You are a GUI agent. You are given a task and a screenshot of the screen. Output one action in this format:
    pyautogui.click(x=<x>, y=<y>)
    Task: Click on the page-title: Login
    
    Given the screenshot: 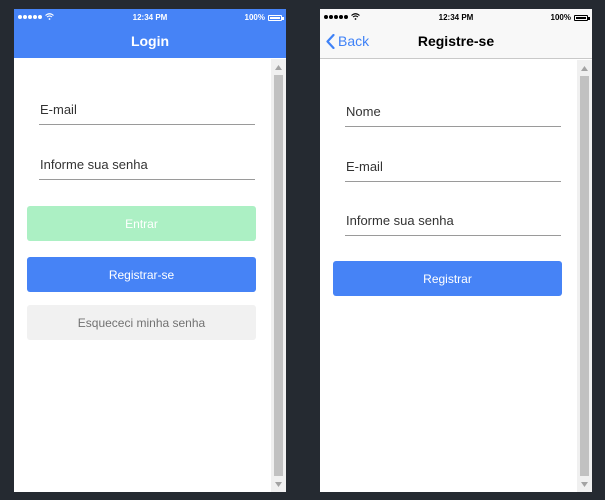 What is the action you would take?
    pyautogui.click(x=150, y=41)
    